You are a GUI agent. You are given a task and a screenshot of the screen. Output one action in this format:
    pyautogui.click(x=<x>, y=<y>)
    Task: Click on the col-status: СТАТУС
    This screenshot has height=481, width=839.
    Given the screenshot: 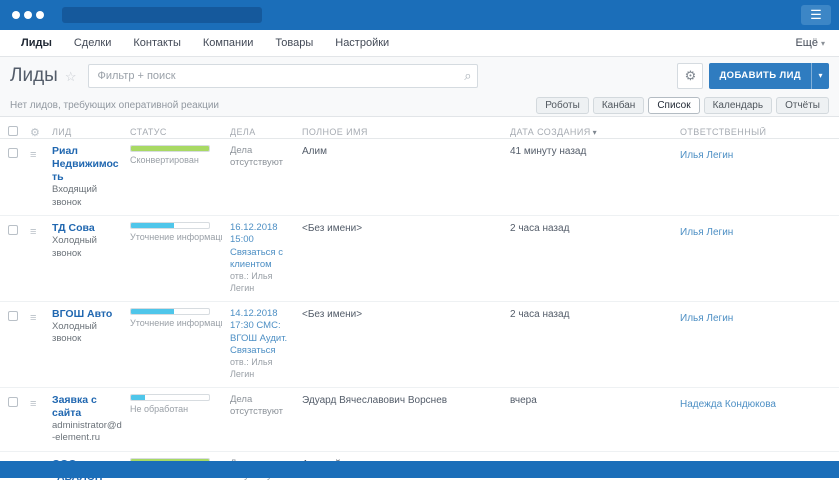 What is the action you would take?
    pyautogui.click(x=180, y=132)
    